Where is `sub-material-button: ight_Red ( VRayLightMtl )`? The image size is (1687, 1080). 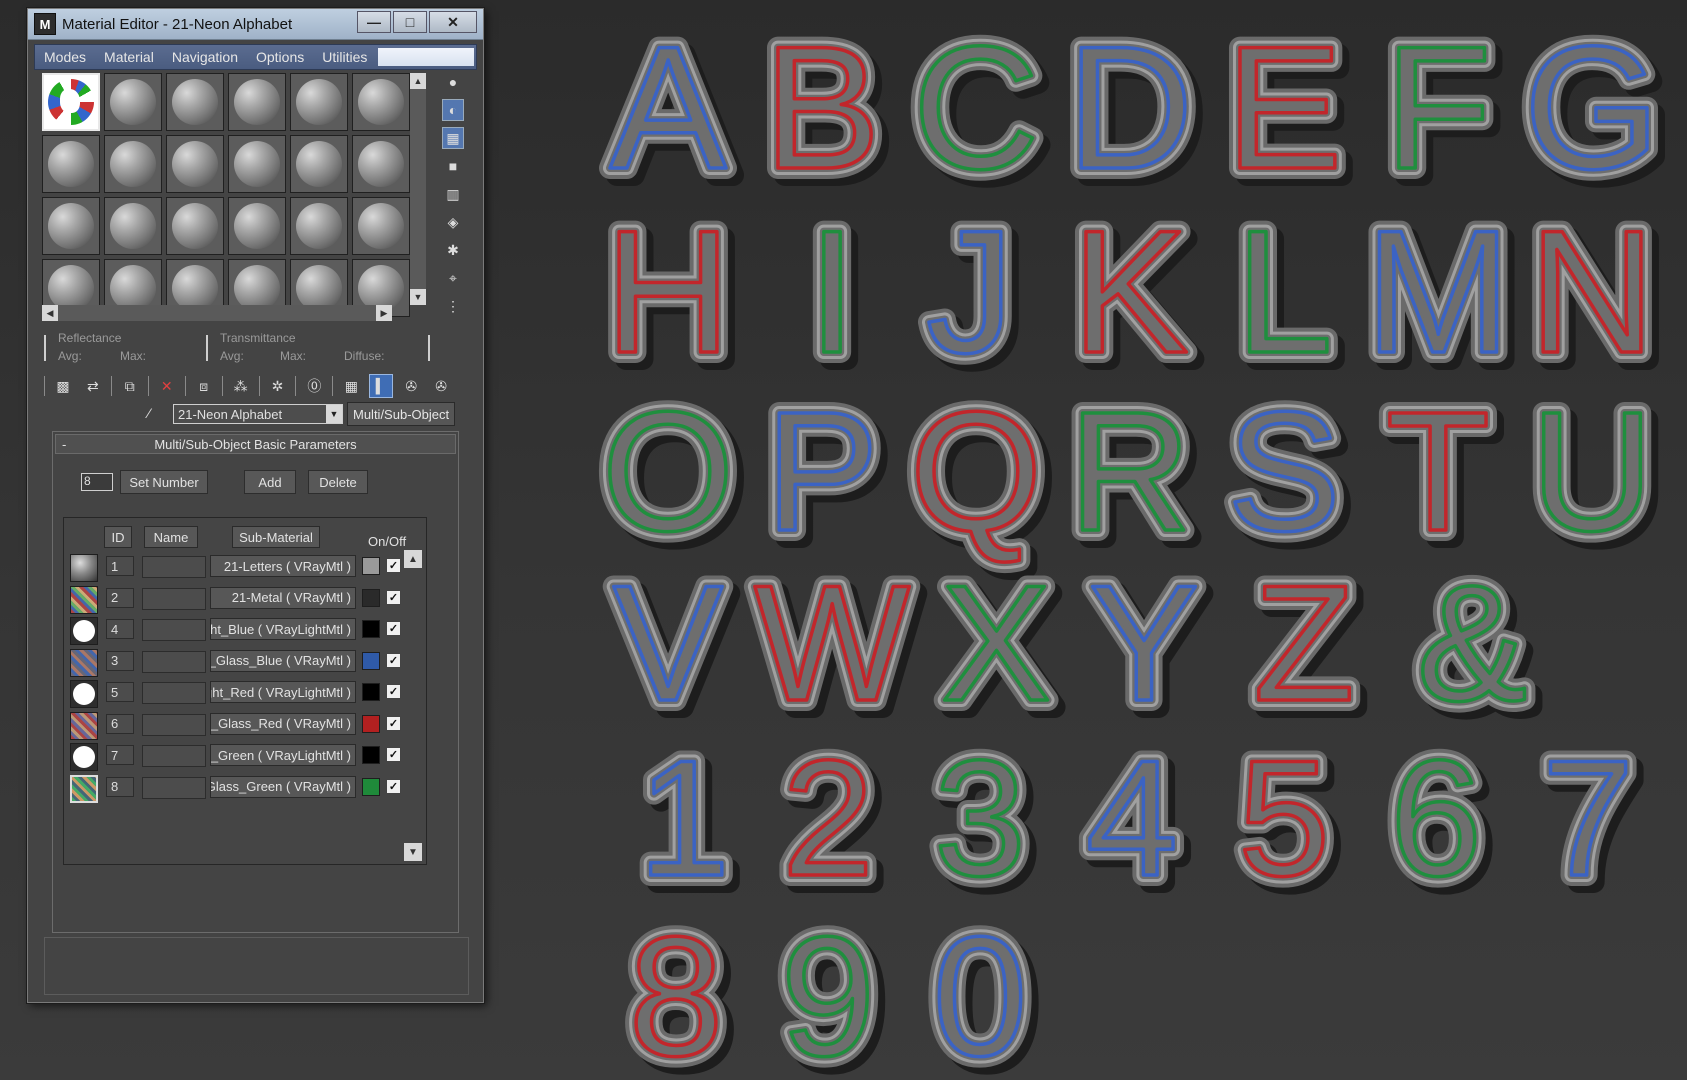 sub-material-button: ight_Red ( VRayLightMtl ) is located at coordinates (283, 692).